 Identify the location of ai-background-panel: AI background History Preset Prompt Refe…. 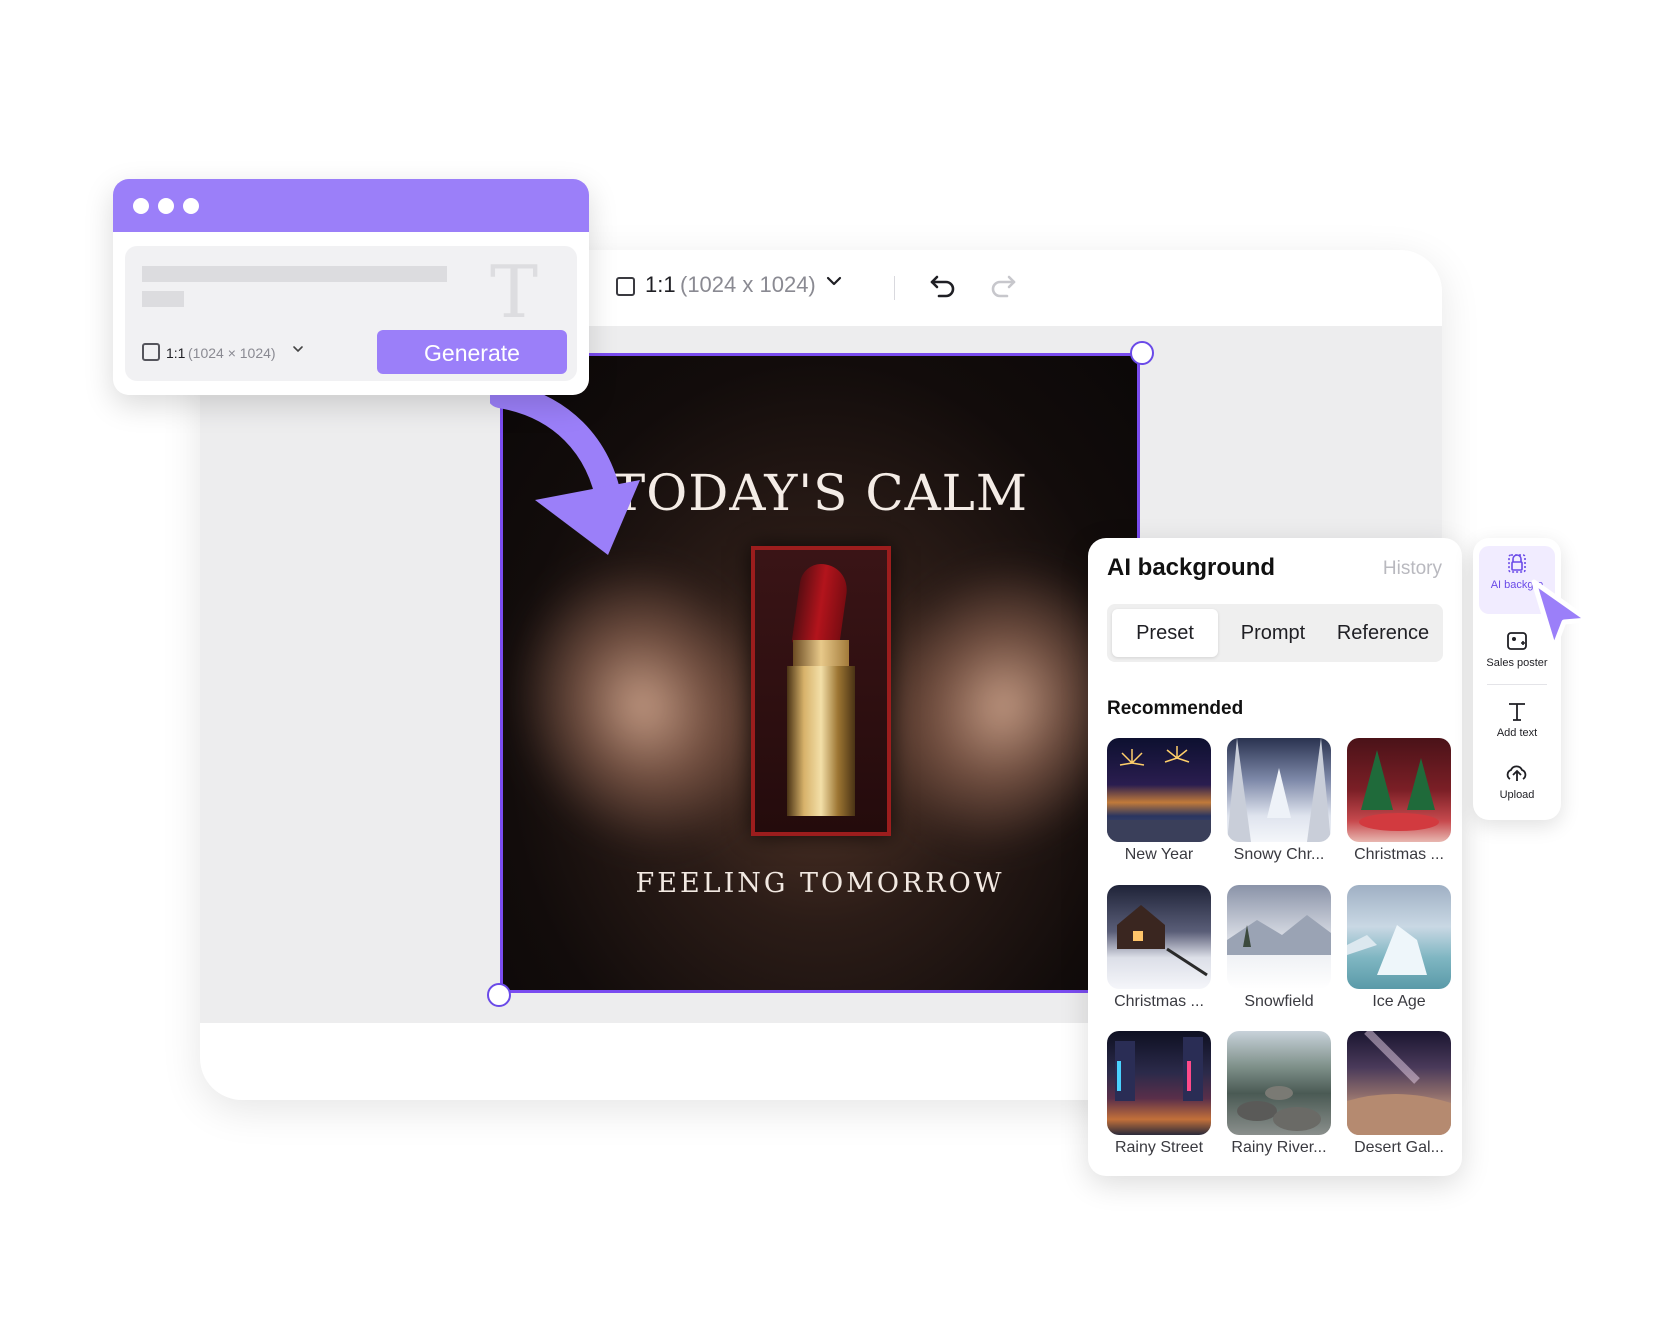
(1275, 857).